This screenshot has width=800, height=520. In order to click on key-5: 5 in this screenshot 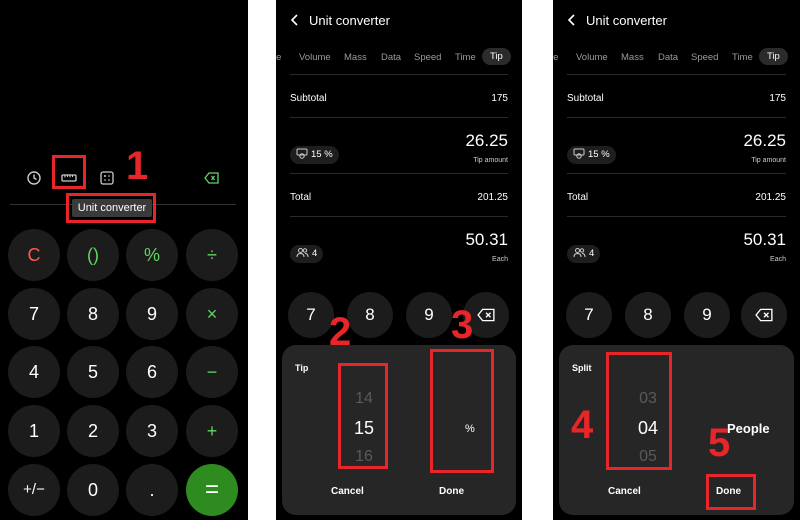, I will do `click(93, 372)`.